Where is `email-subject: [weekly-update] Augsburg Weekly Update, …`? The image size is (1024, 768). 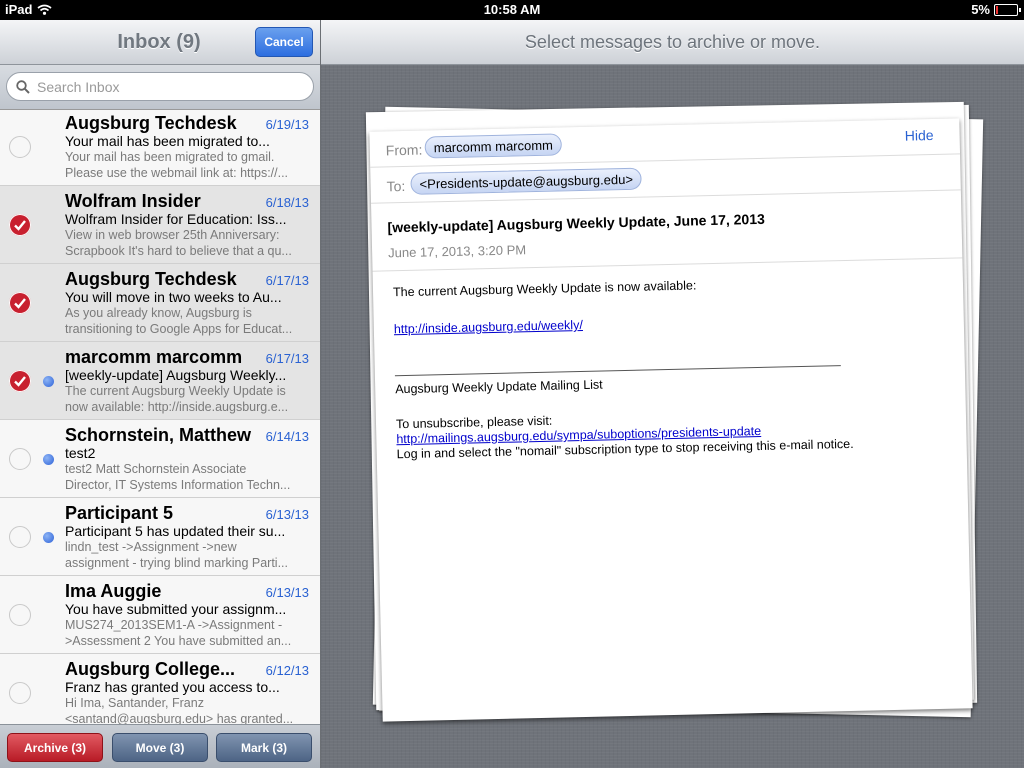 email-subject: [weekly-update] Augsburg Weekly Update, … is located at coordinates (576, 223).